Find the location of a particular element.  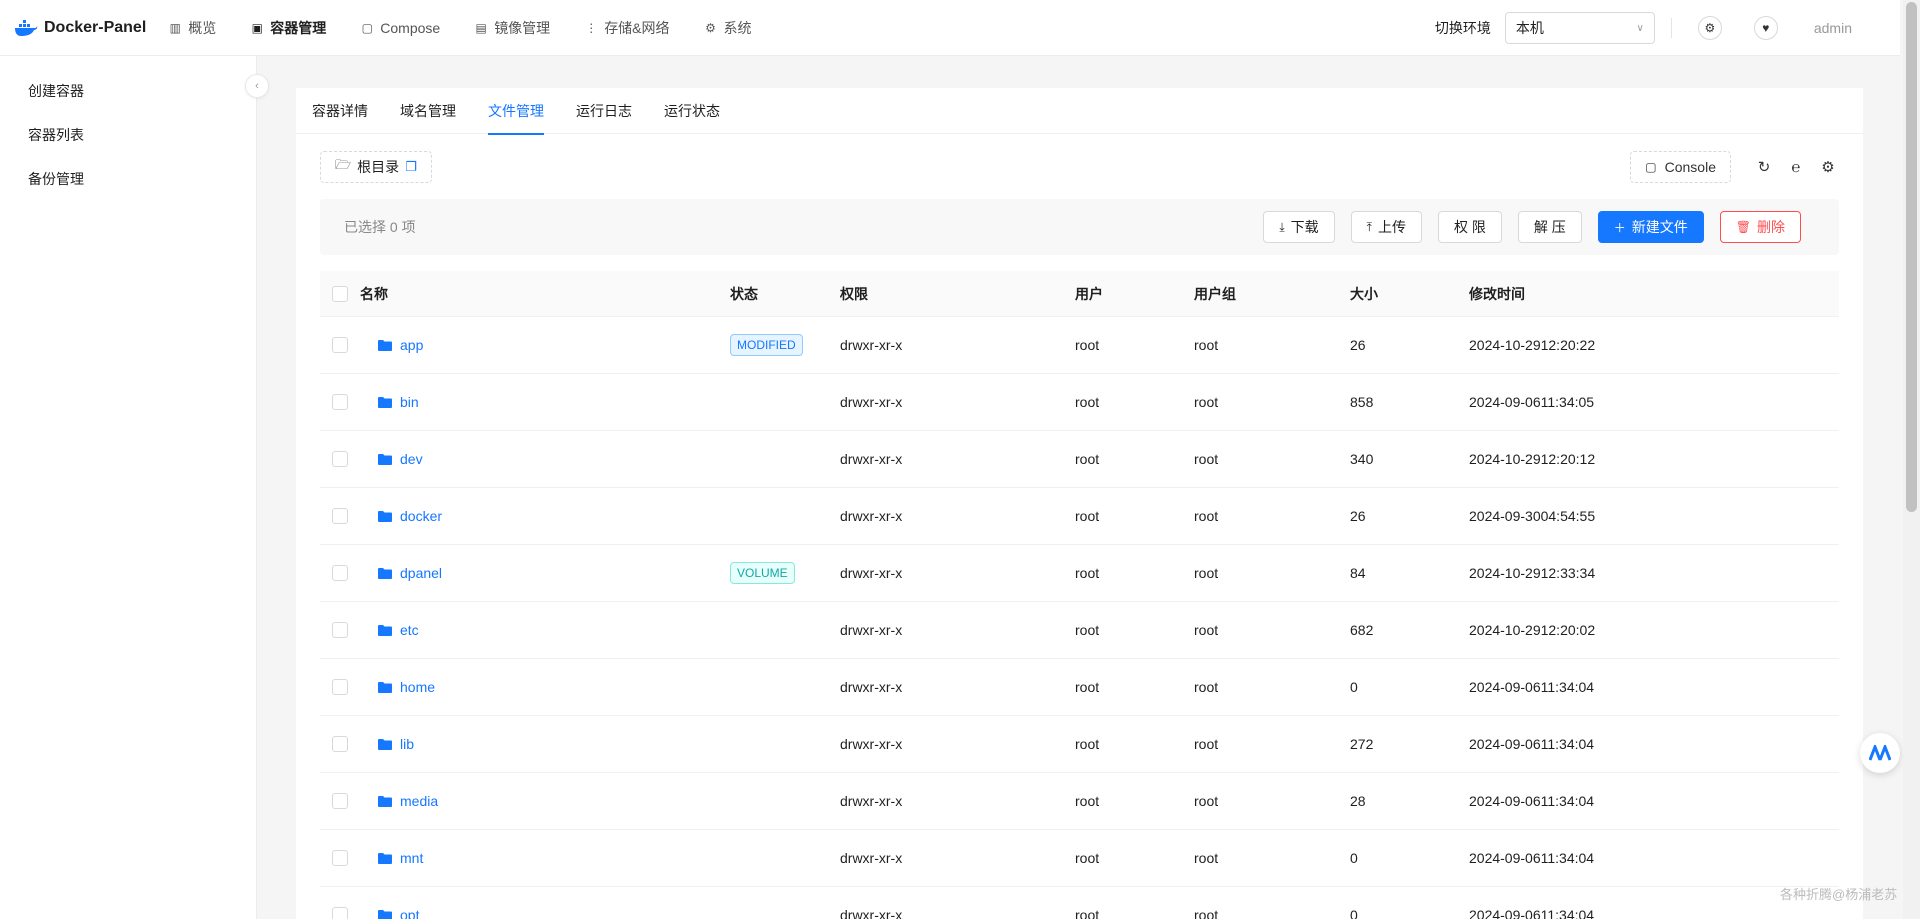

folder-open-icon: 🗁 is located at coordinates (343, 164).